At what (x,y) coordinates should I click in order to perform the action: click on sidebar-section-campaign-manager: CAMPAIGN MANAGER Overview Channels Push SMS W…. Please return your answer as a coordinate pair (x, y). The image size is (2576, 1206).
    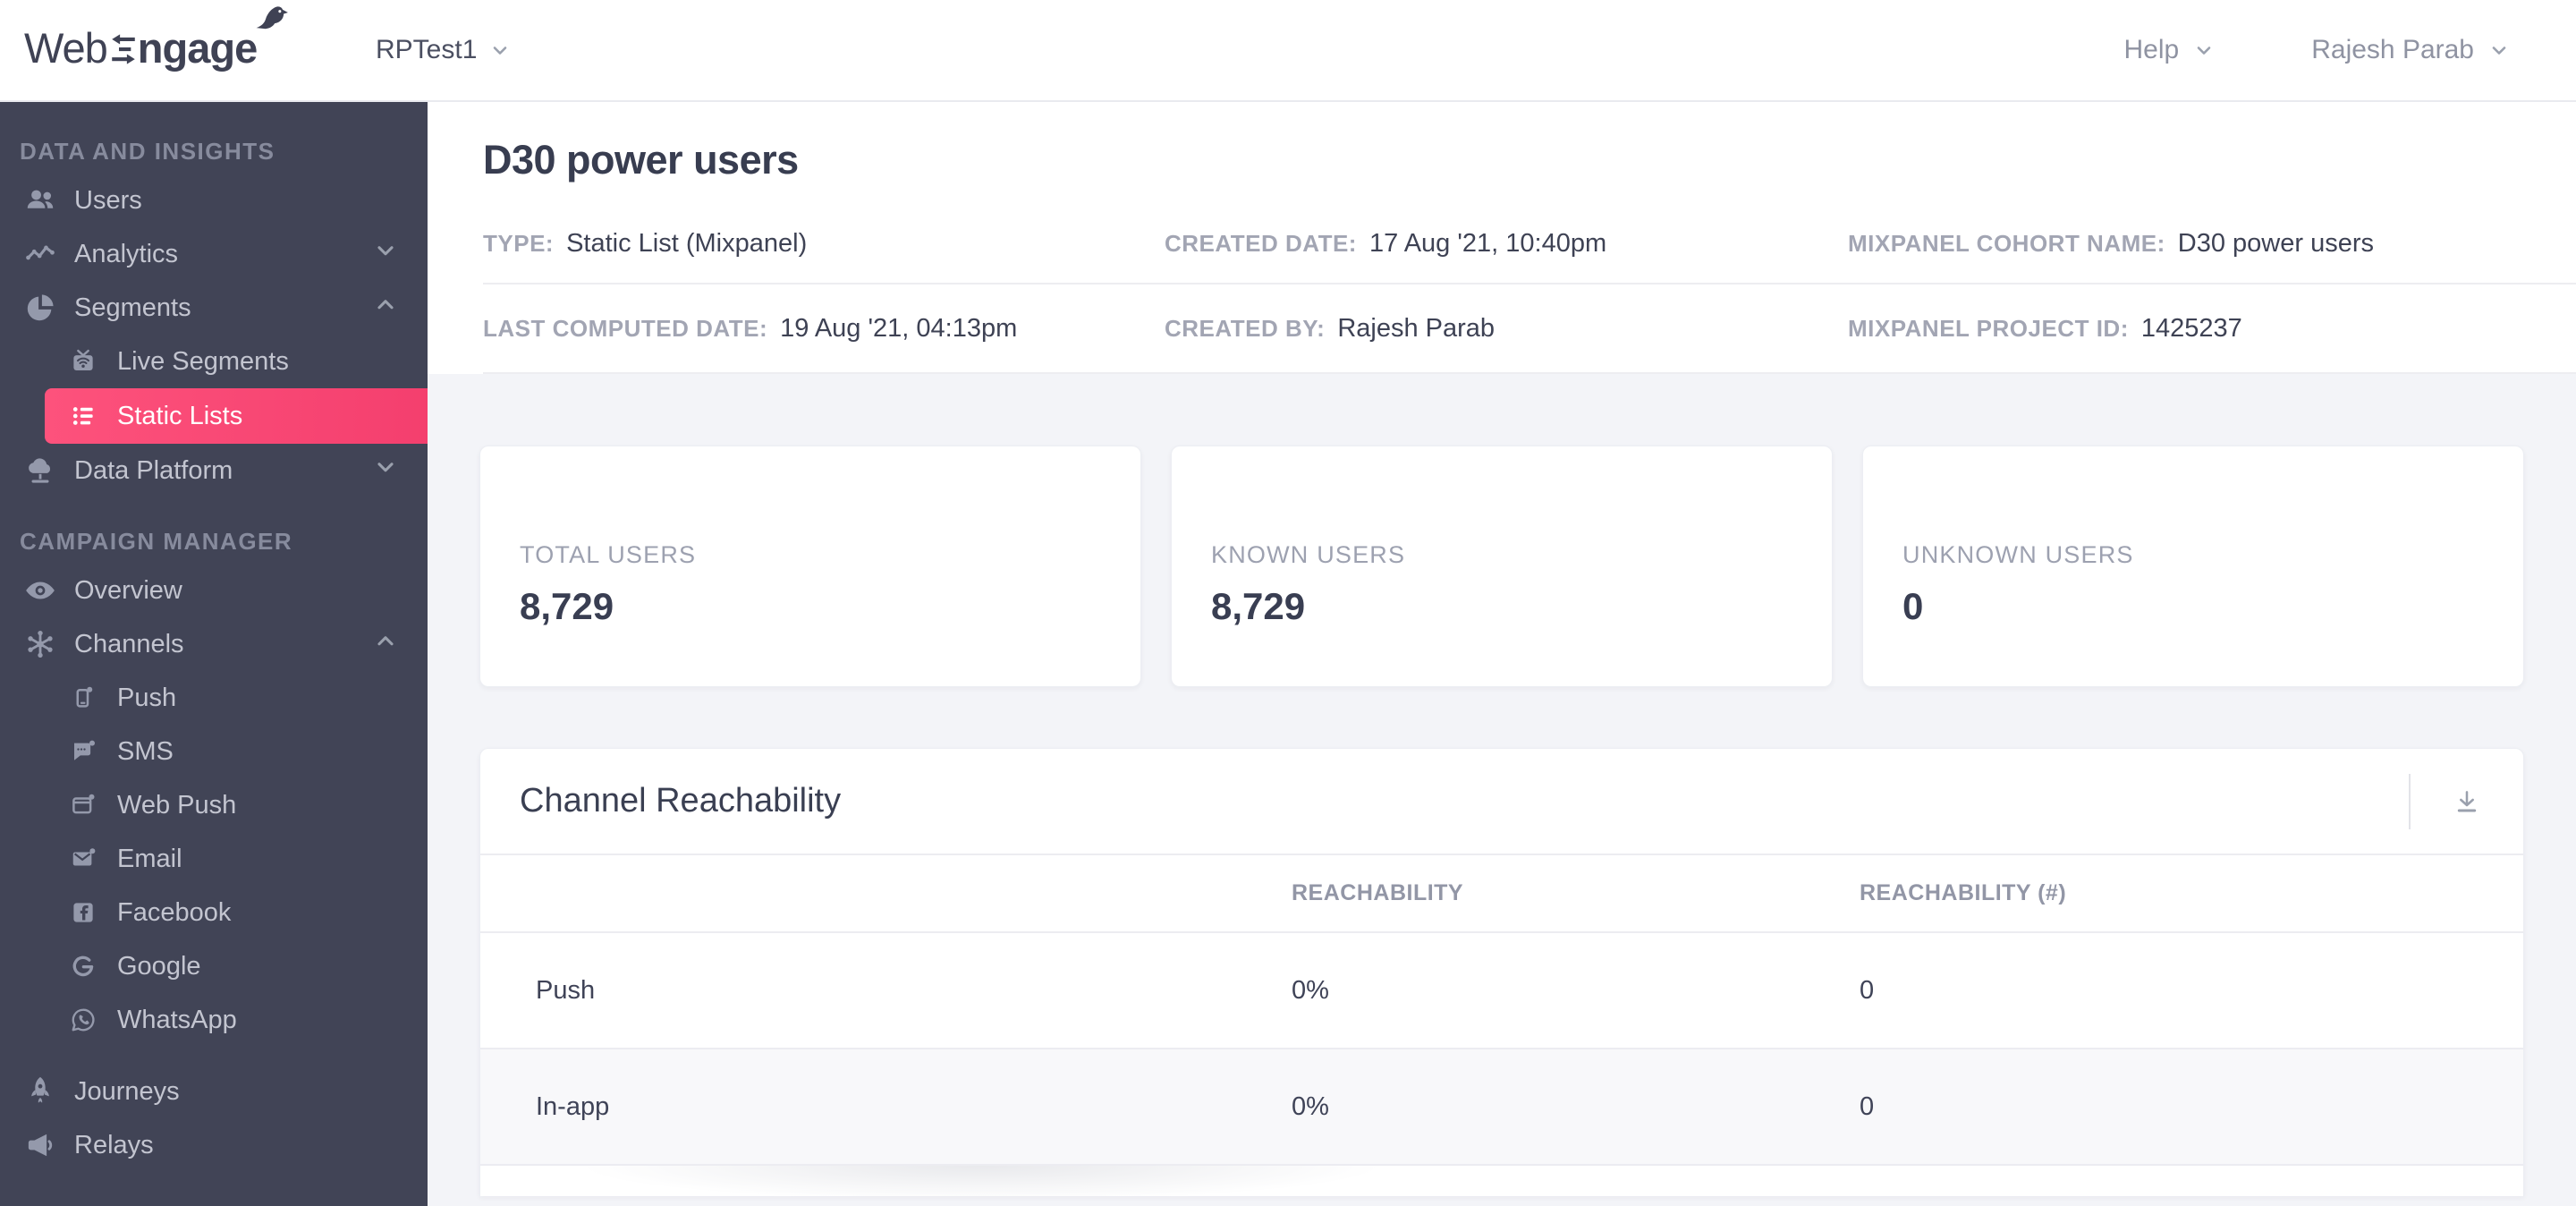
    Looking at the image, I should click on (214, 834).